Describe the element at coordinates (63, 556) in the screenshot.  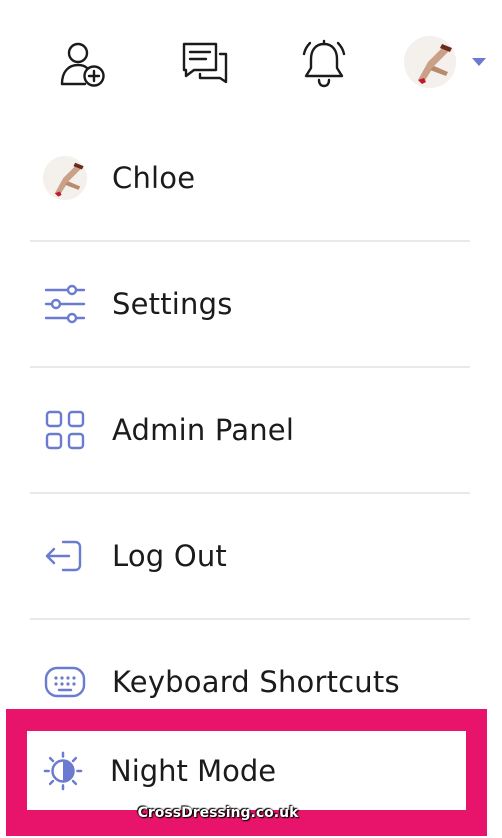
I see `logout-icon` at that location.